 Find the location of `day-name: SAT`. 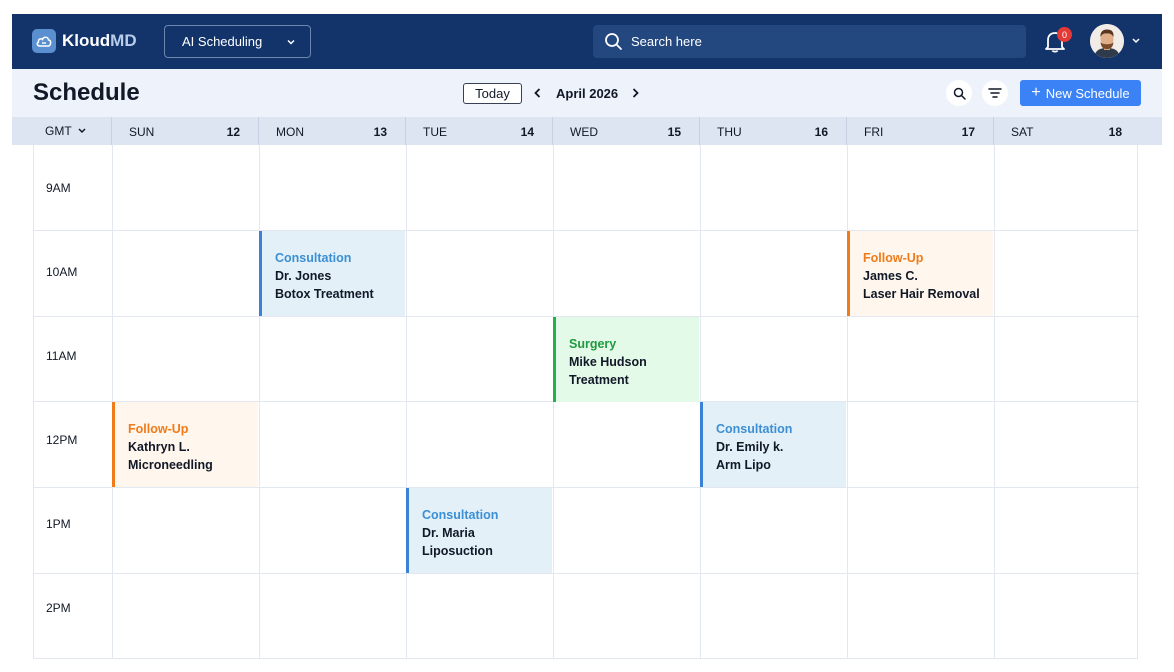

day-name: SAT is located at coordinates (1022, 132).